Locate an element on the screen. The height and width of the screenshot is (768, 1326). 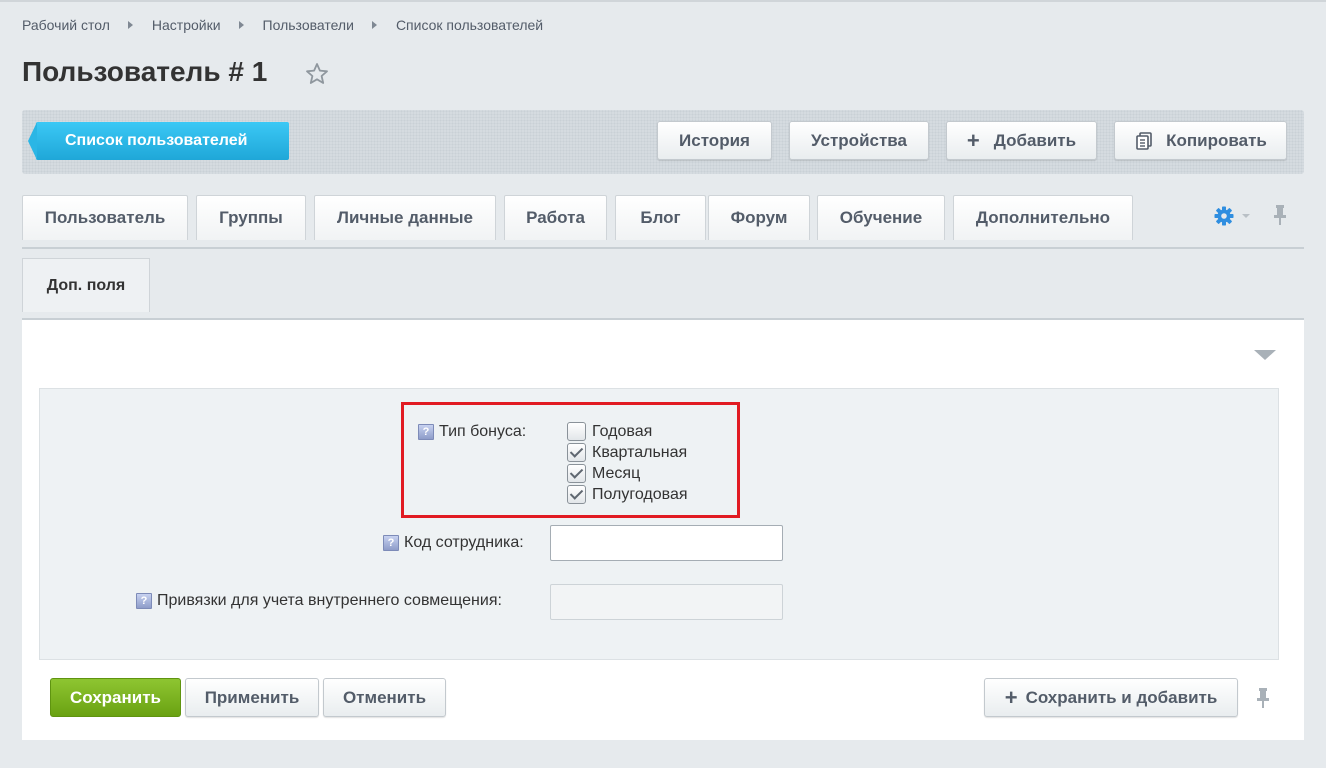
tab-personal-data: Личные данные is located at coordinates (405, 217).